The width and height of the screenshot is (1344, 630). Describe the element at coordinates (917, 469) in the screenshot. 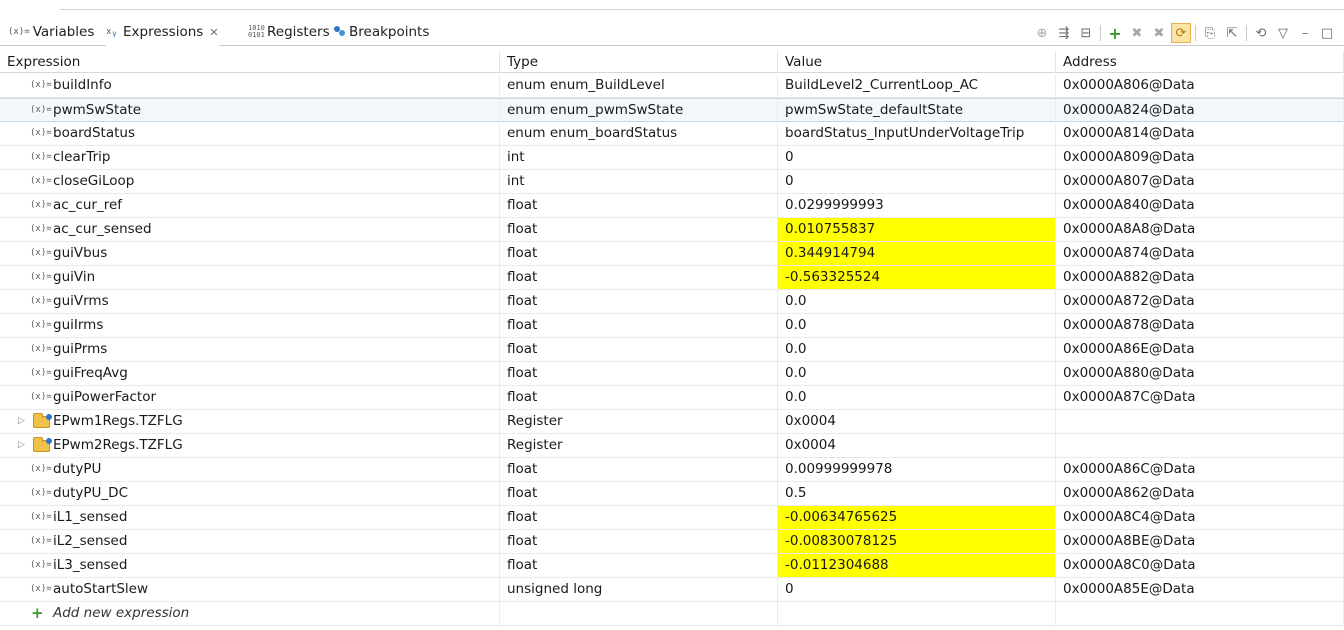

I see `value-cell: 0.00999999978` at that location.